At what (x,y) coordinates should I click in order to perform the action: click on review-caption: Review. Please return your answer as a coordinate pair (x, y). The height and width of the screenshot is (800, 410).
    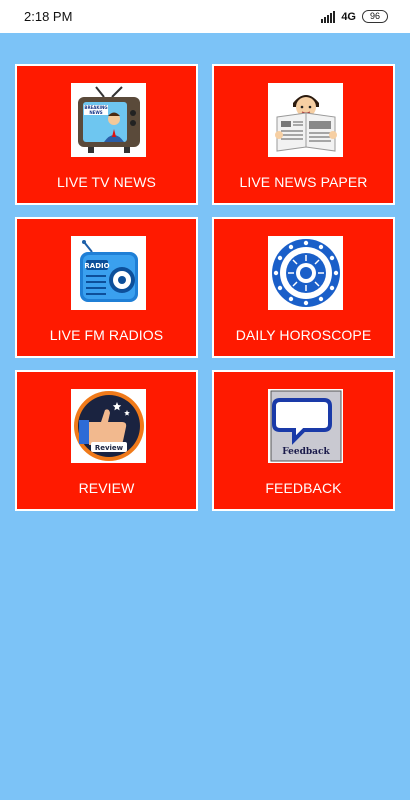
    Looking at the image, I should click on (108, 448).